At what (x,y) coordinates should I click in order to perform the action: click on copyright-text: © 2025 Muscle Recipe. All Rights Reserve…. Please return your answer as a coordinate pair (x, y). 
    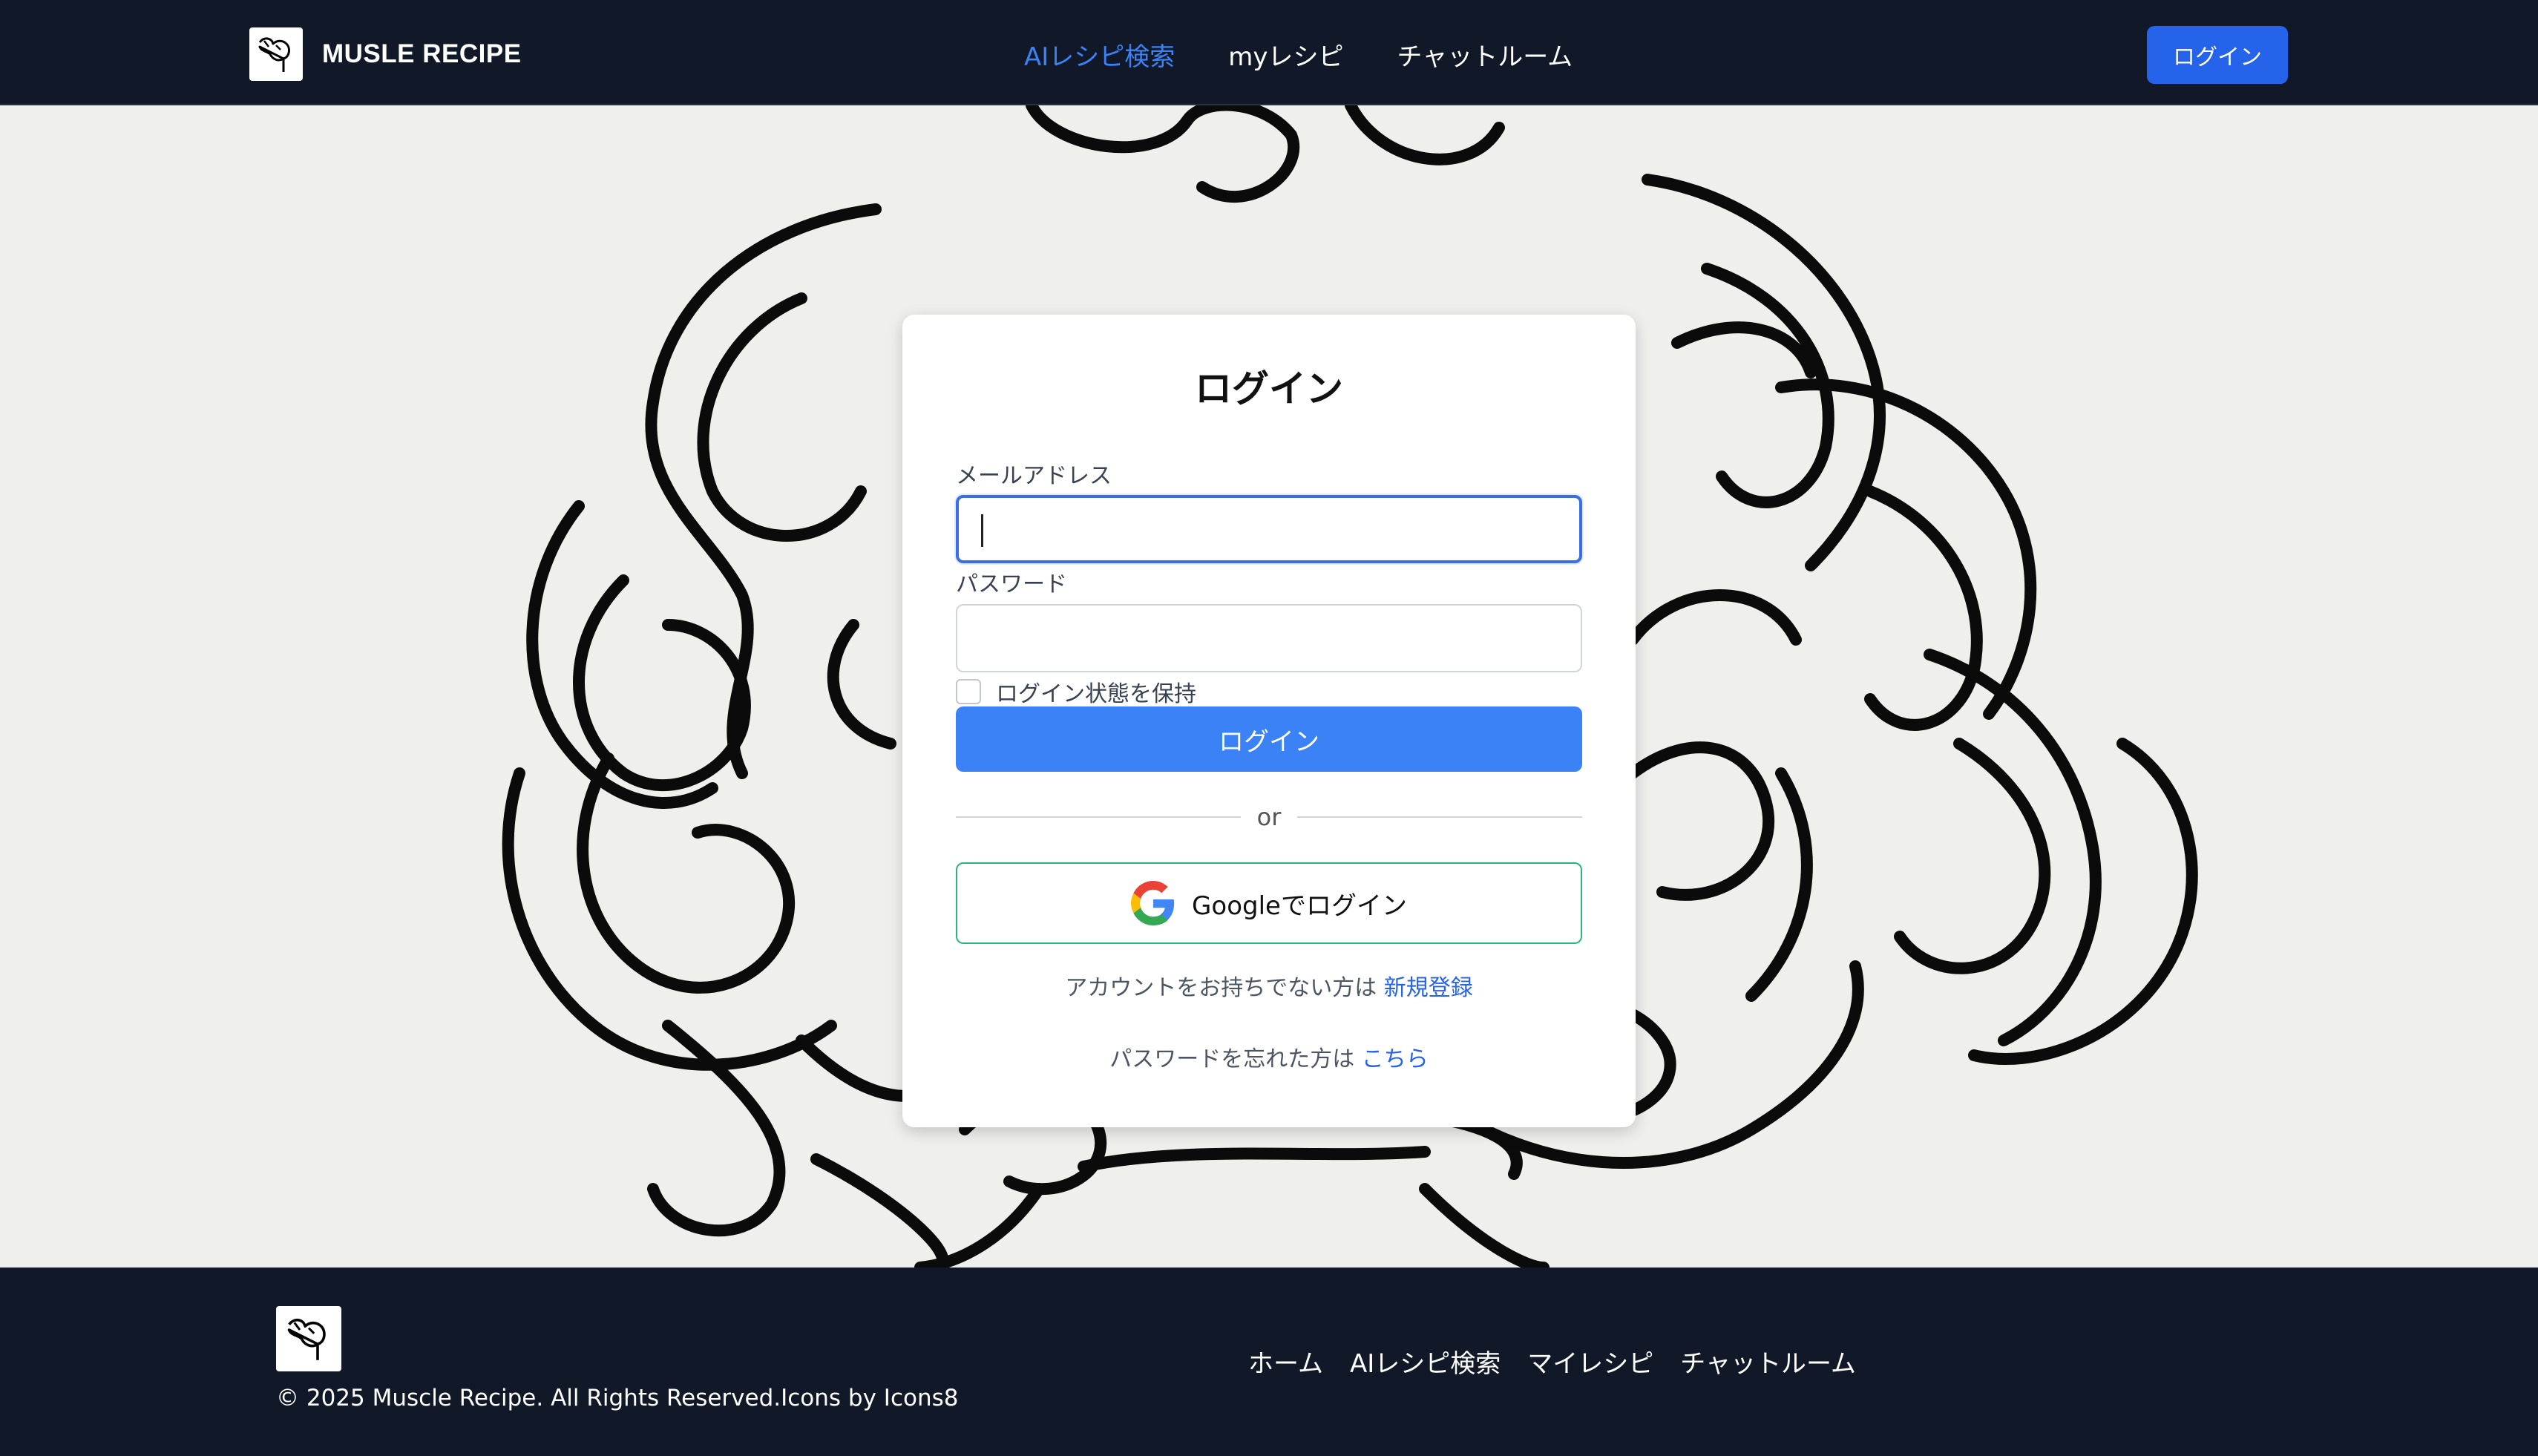
    Looking at the image, I should click on (617, 1398).